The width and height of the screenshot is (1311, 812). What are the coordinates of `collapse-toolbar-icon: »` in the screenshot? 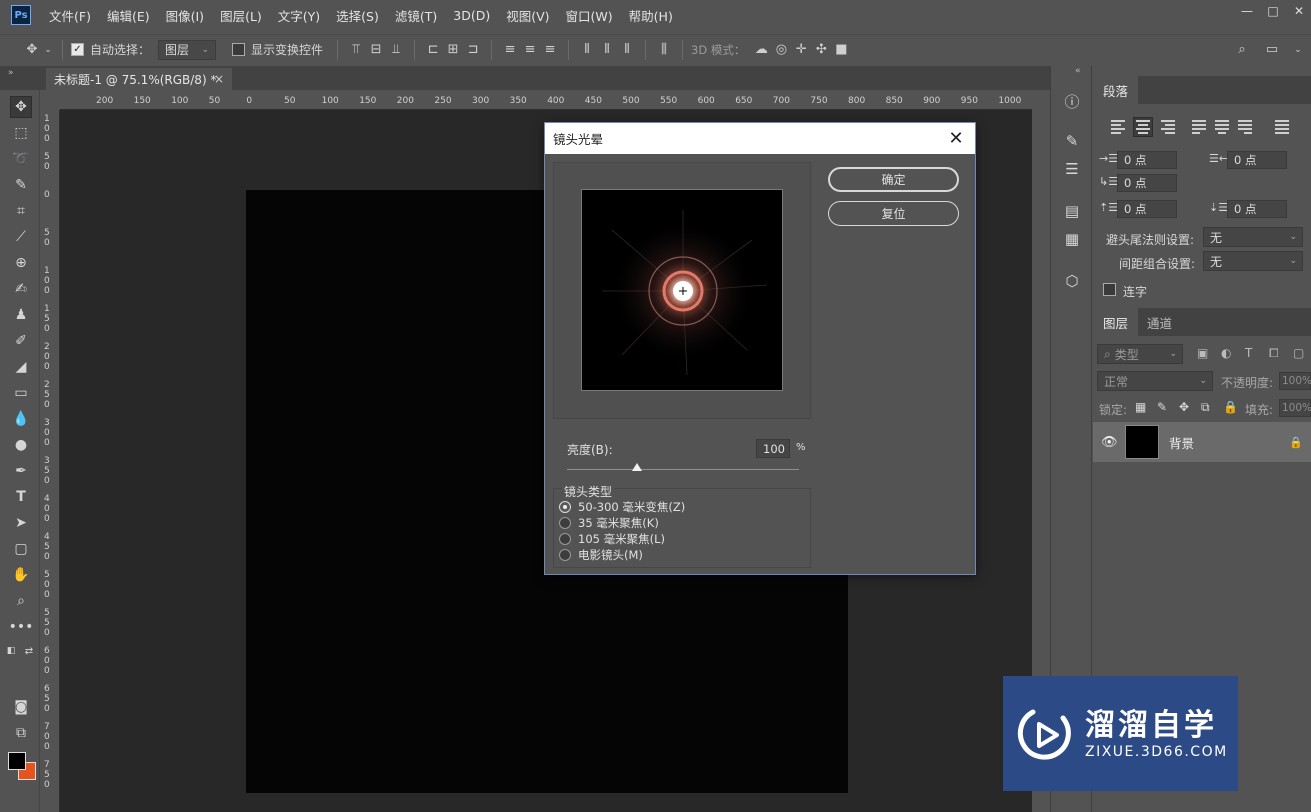 It's located at (11, 73).